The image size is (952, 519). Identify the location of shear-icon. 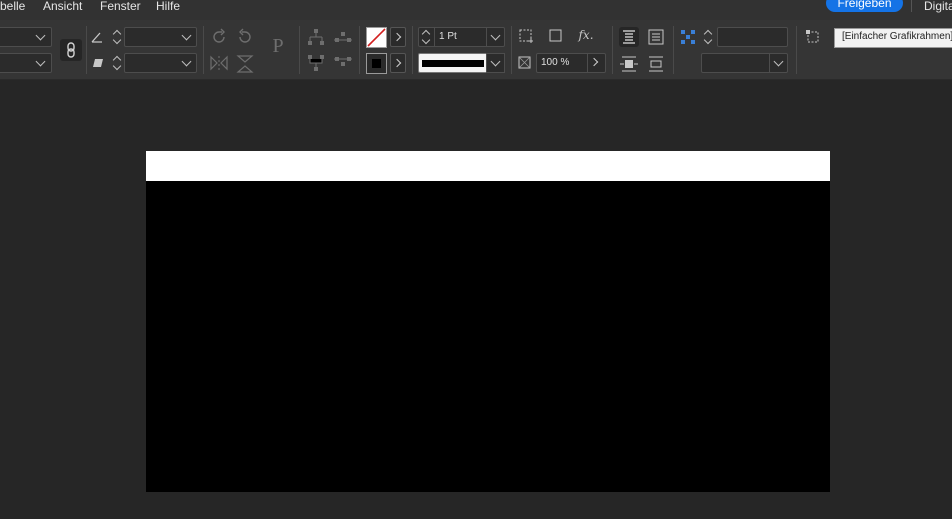
(98, 63).